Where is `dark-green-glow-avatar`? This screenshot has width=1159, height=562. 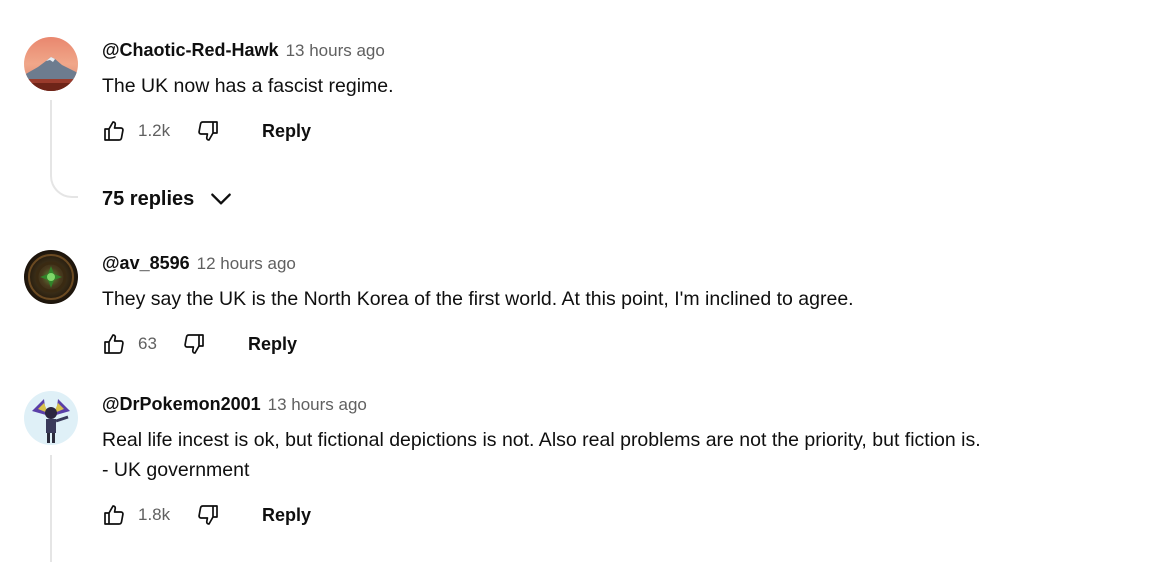 dark-green-glow-avatar is located at coordinates (51, 277).